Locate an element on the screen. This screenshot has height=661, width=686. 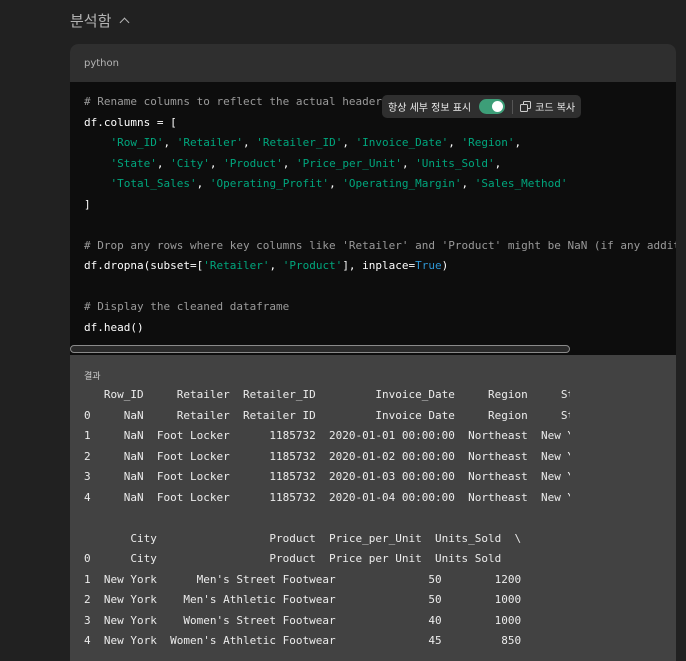
code-horizontal-scrollbar is located at coordinates (320, 349).